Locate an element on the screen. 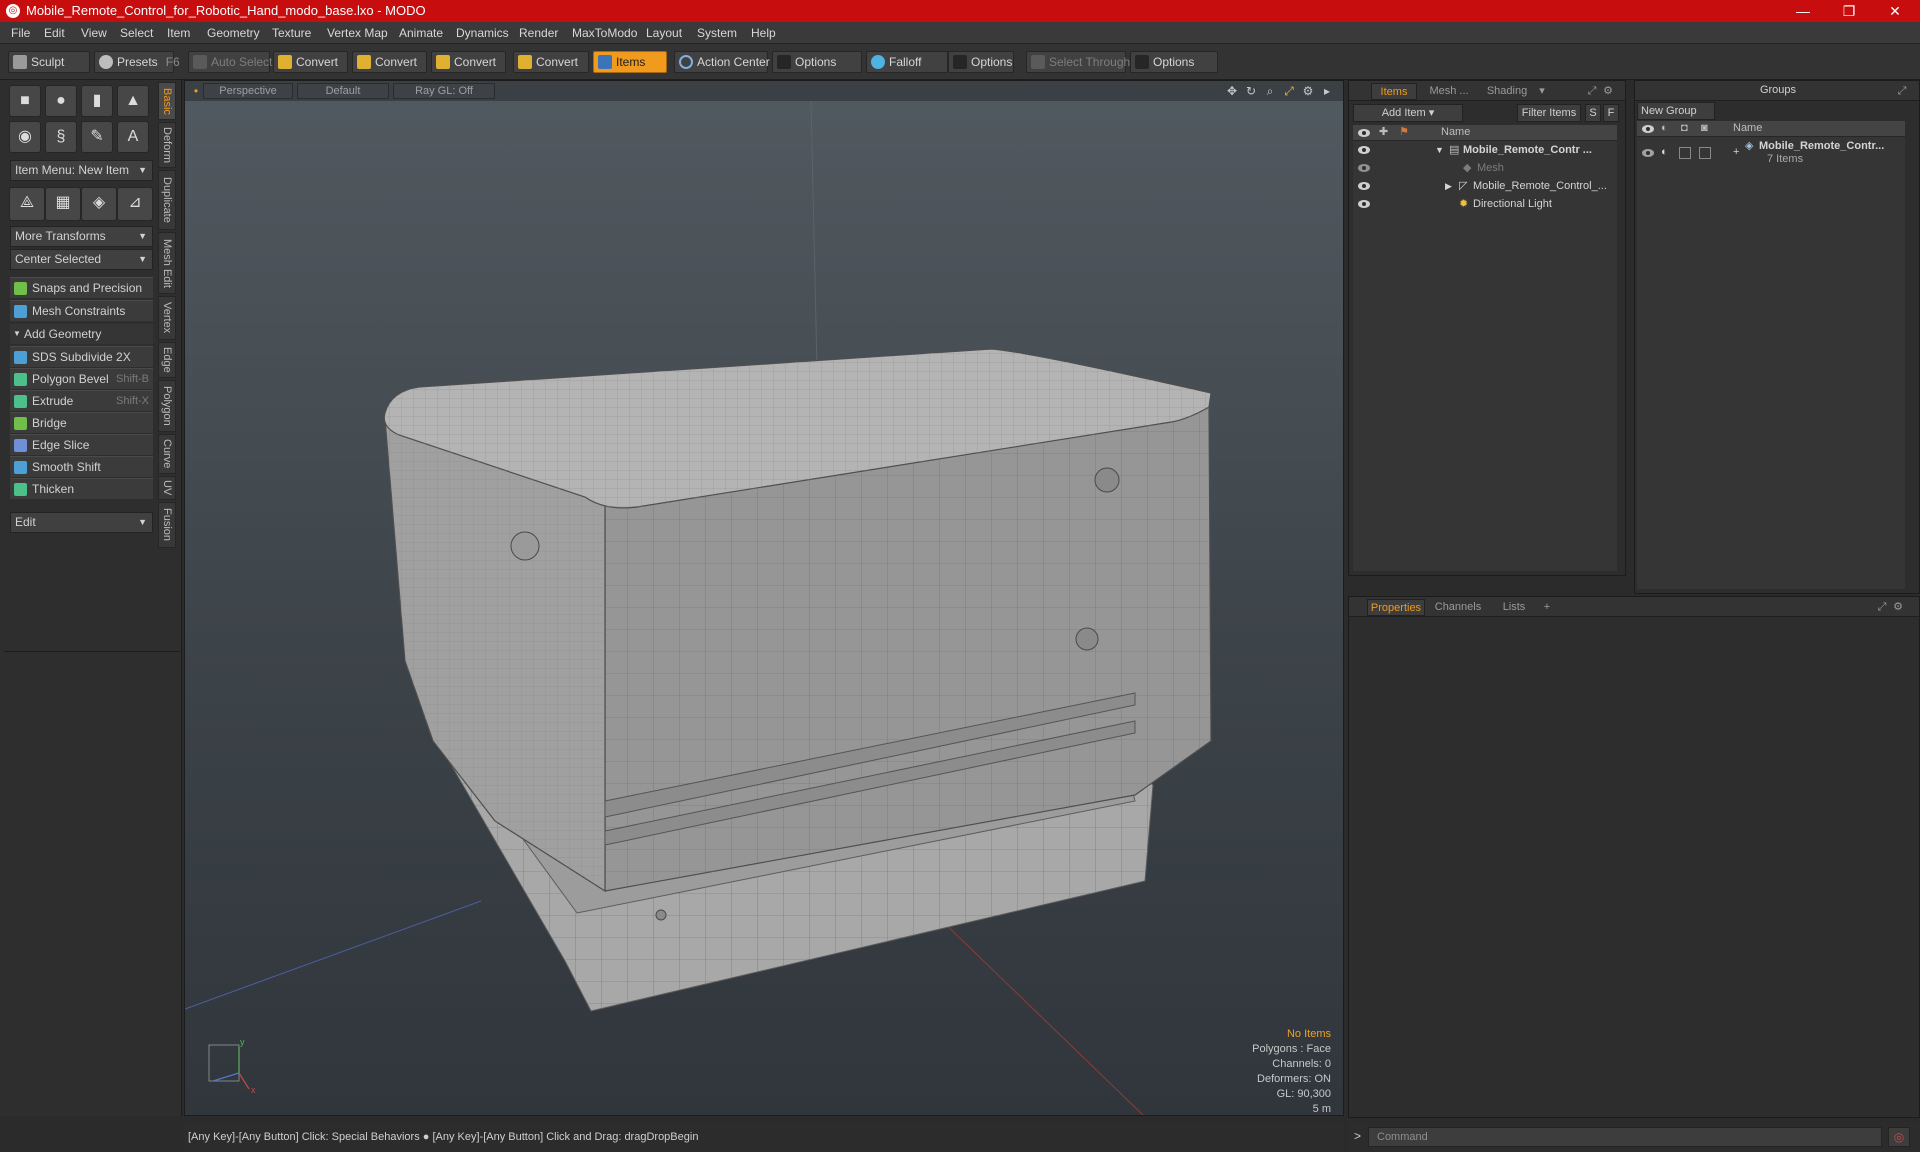 This screenshot has width=1920, height=1152. convert-materials-button: Convert is located at coordinates (551, 62).